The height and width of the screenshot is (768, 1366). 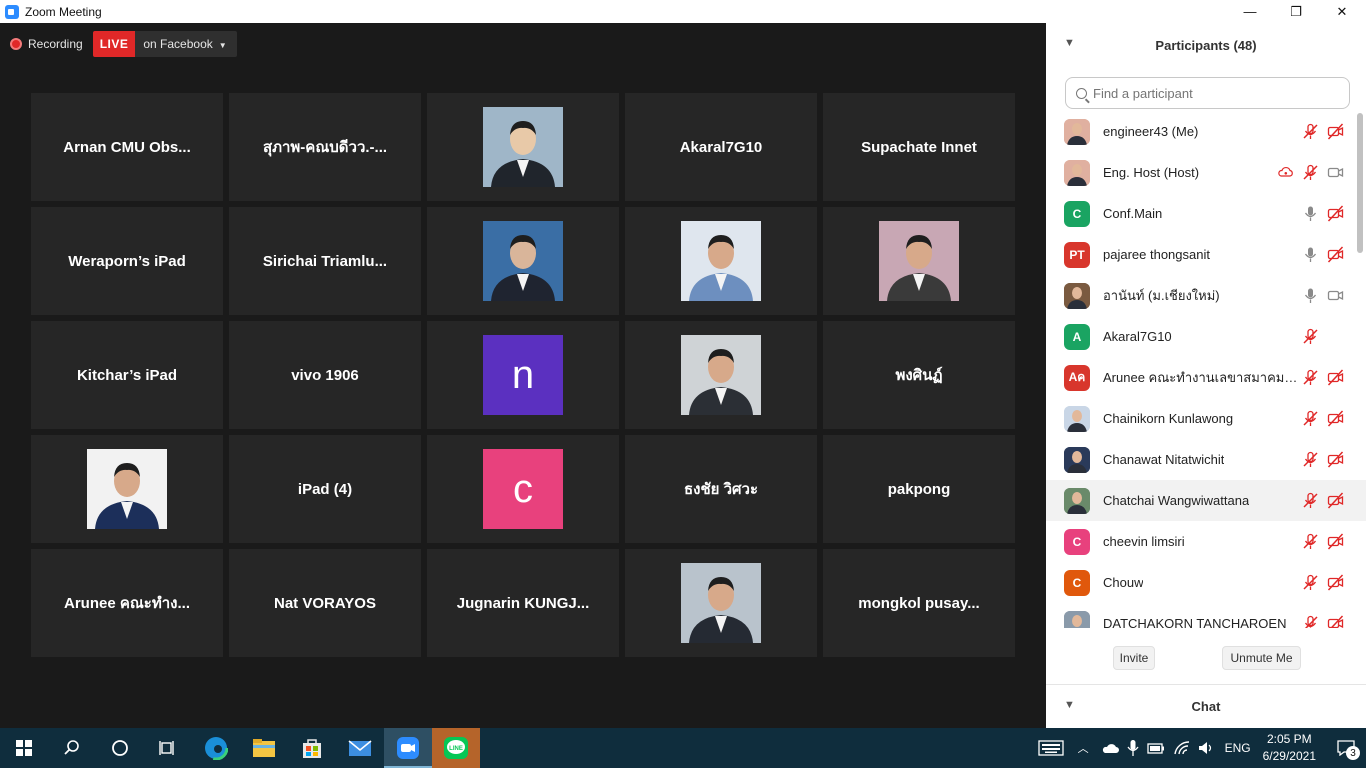 What do you see at coordinates (1083, 748) in the screenshot?
I see `chevron-up-icon: ︿` at bounding box center [1083, 748].